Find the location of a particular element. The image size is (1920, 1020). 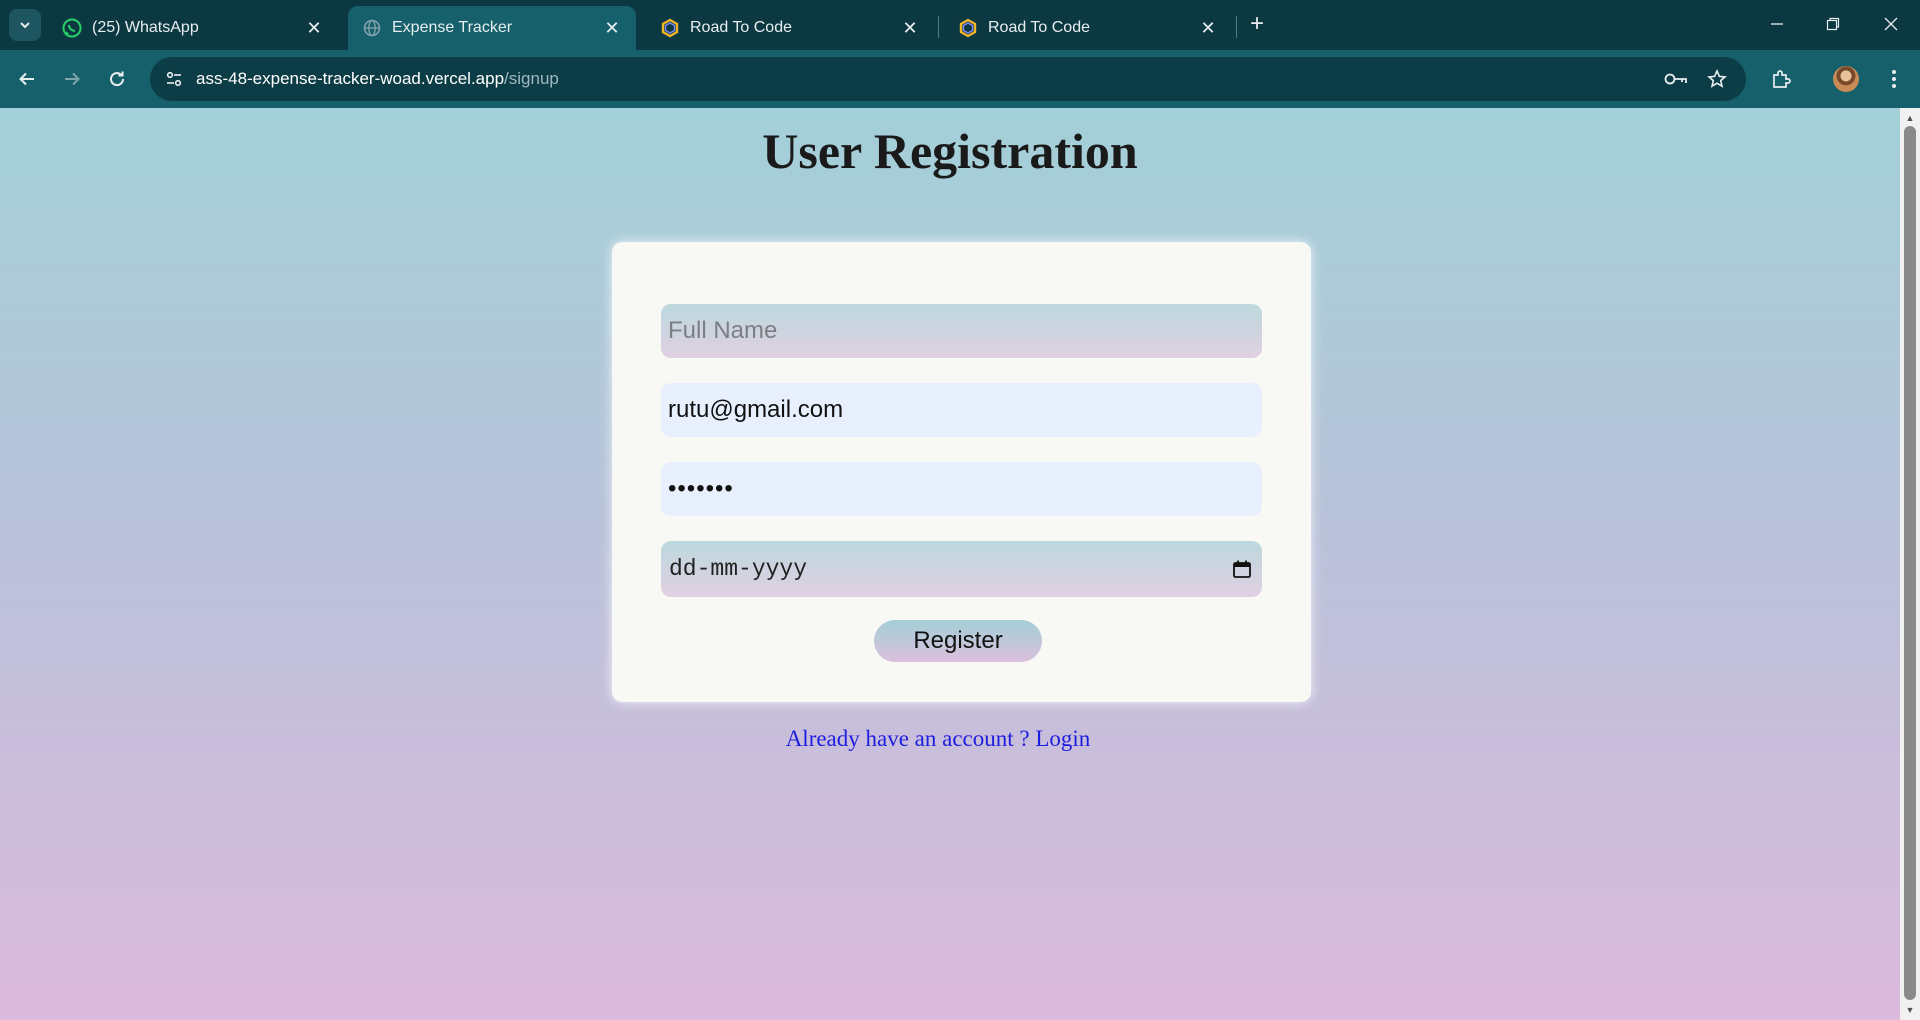

forward-button is located at coordinates (72, 79).